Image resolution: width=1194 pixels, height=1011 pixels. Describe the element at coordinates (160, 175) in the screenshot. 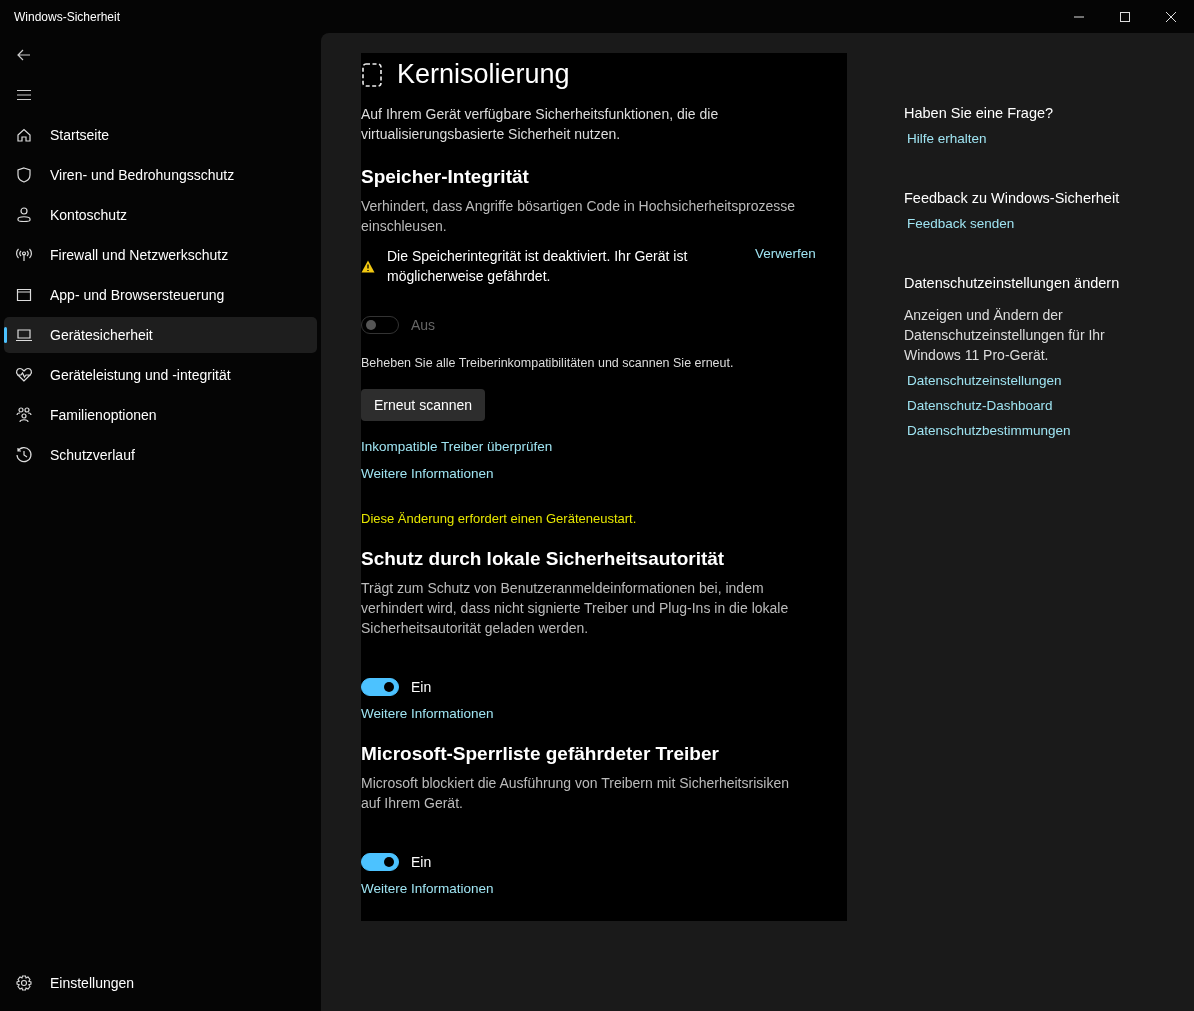

I see `sidebar-item: Viren- und Bedrohungsschutz` at that location.